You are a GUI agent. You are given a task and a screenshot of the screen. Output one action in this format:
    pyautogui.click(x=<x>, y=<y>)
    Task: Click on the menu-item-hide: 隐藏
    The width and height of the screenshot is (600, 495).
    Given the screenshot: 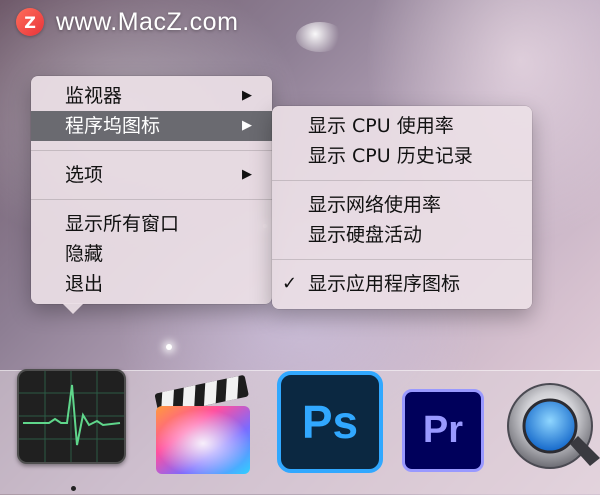 What is the action you would take?
    pyautogui.click(x=151, y=254)
    